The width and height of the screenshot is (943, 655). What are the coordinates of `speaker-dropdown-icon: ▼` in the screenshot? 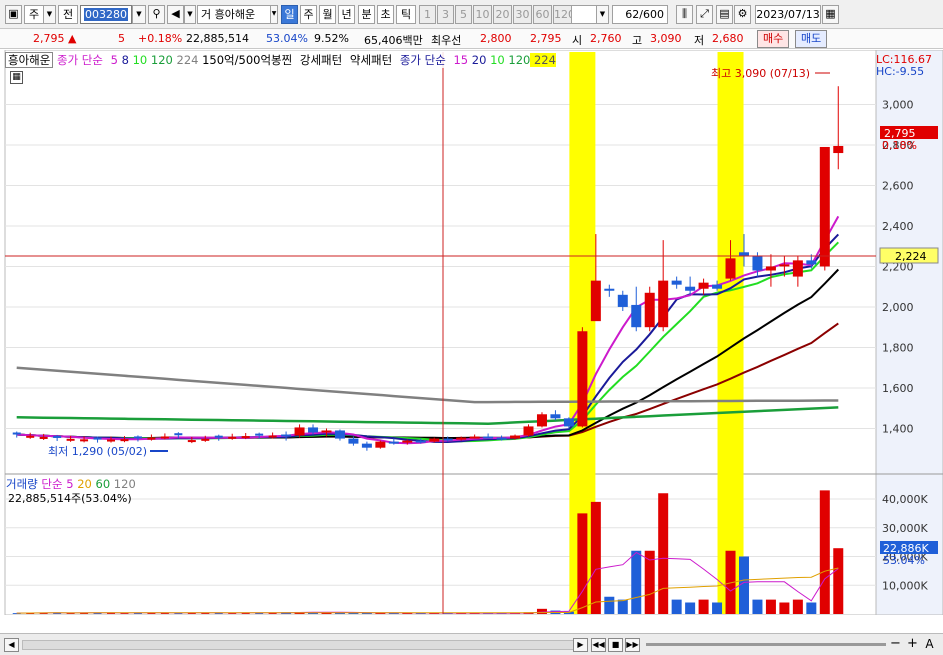 It's located at (190, 14).